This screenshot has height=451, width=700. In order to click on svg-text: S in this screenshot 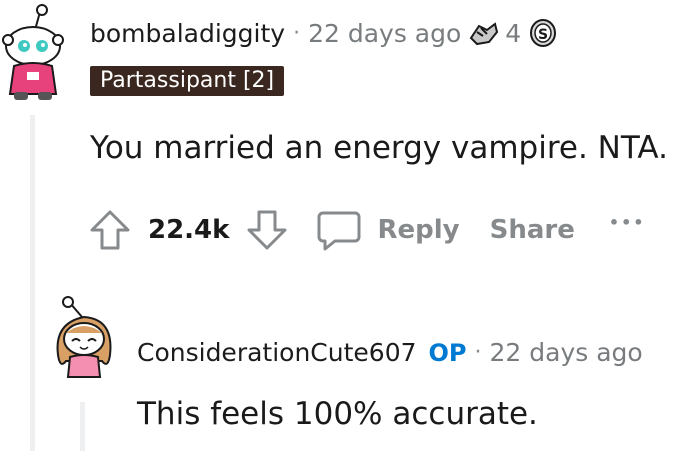, I will do `click(543, 35)`.